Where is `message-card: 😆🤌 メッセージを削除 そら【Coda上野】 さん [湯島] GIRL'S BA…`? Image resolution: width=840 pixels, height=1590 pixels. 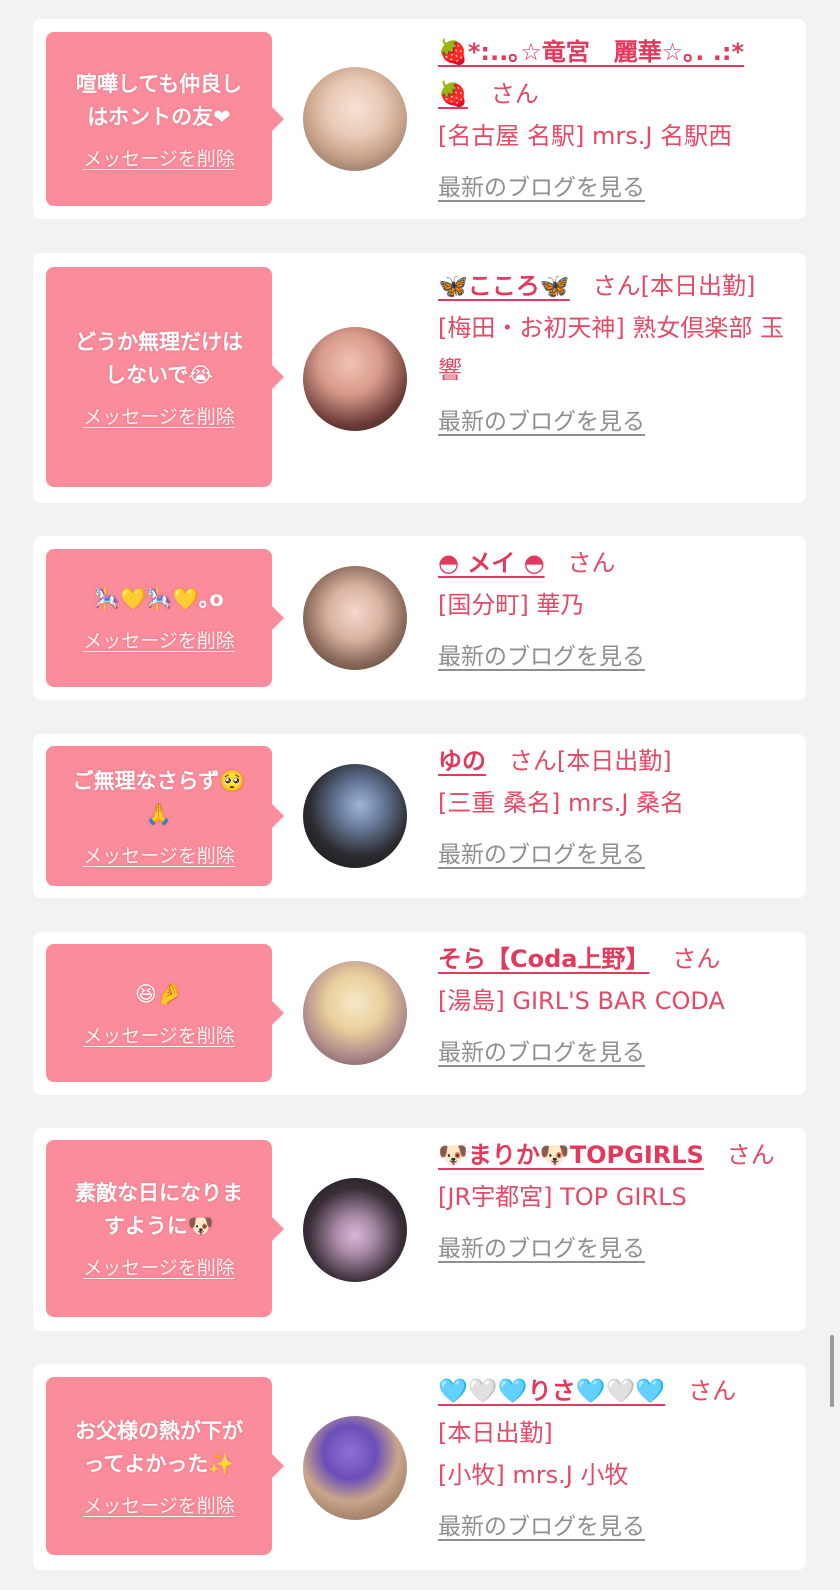 message-card: 😆🤌 メッセージを削除 そら【Coda上野】 さん [湯島] GIRL'S BA… is located at coordinates (419, 1013).